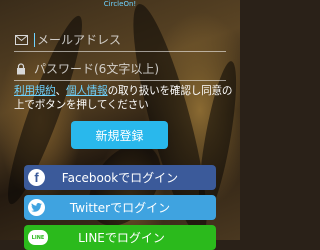 Image resolution: width=320 pixels, height=250 pixels. I want to click on line-icon: LINE, so click(38, 237).